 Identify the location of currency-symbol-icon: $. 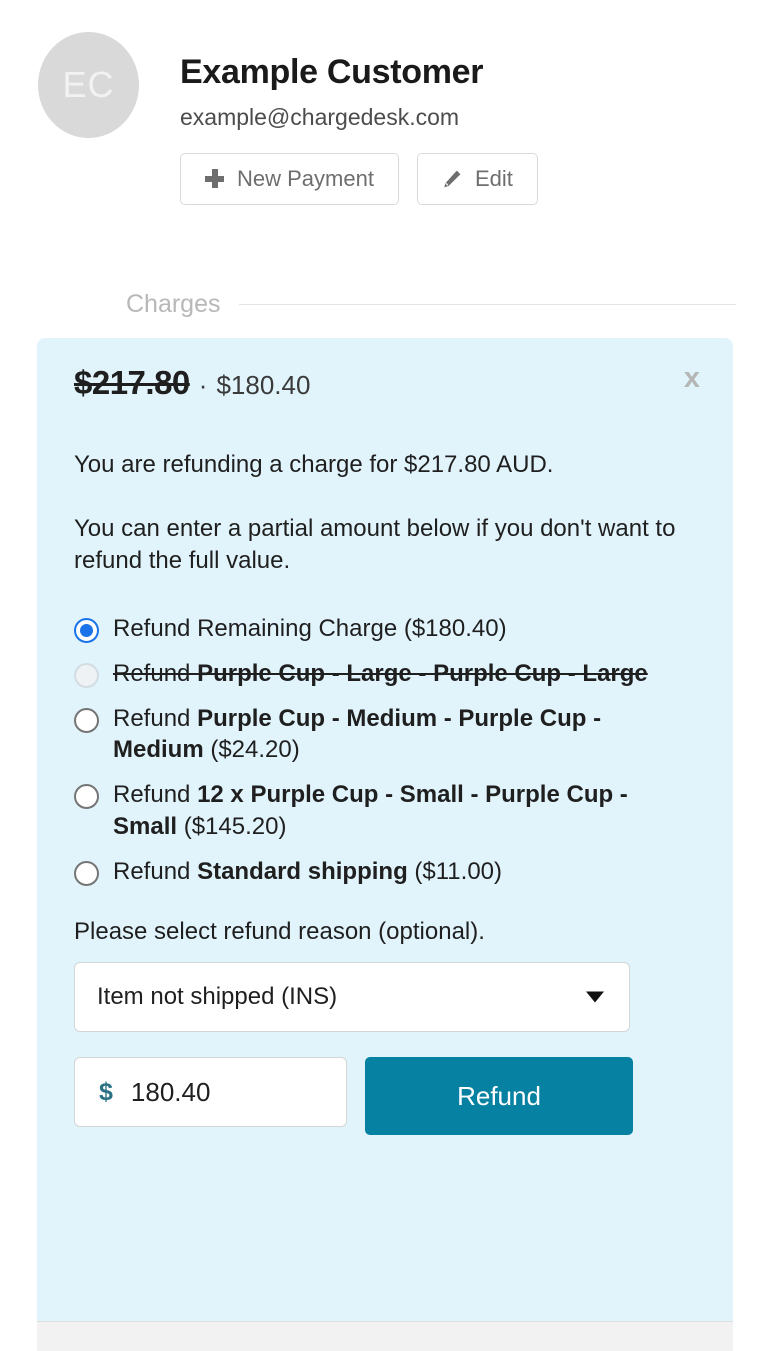
(106, 1091).